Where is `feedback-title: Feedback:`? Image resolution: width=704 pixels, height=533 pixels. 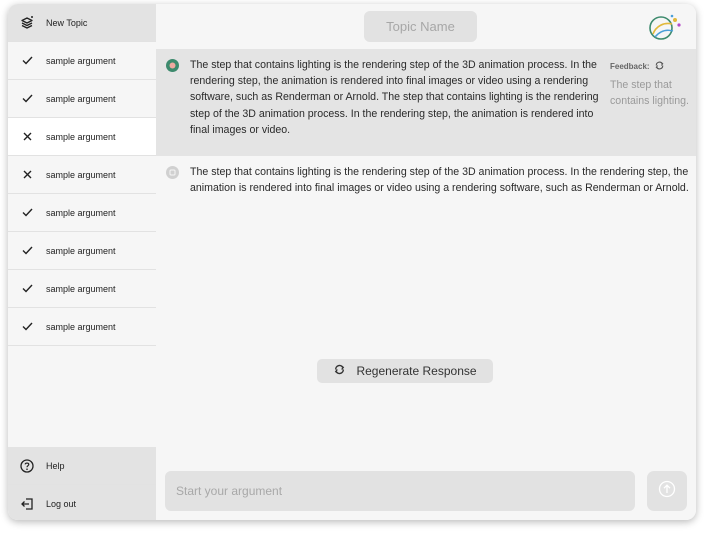
feedback-title: Feedback: is located at coordinates (651, 66).